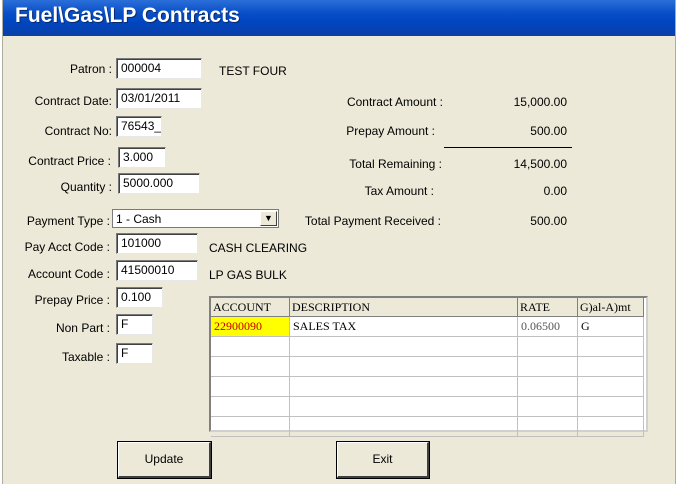 This screenshot has height=484, width=676. I want to click on total-remaining-label: Total Remaining :, so click(395, 164).